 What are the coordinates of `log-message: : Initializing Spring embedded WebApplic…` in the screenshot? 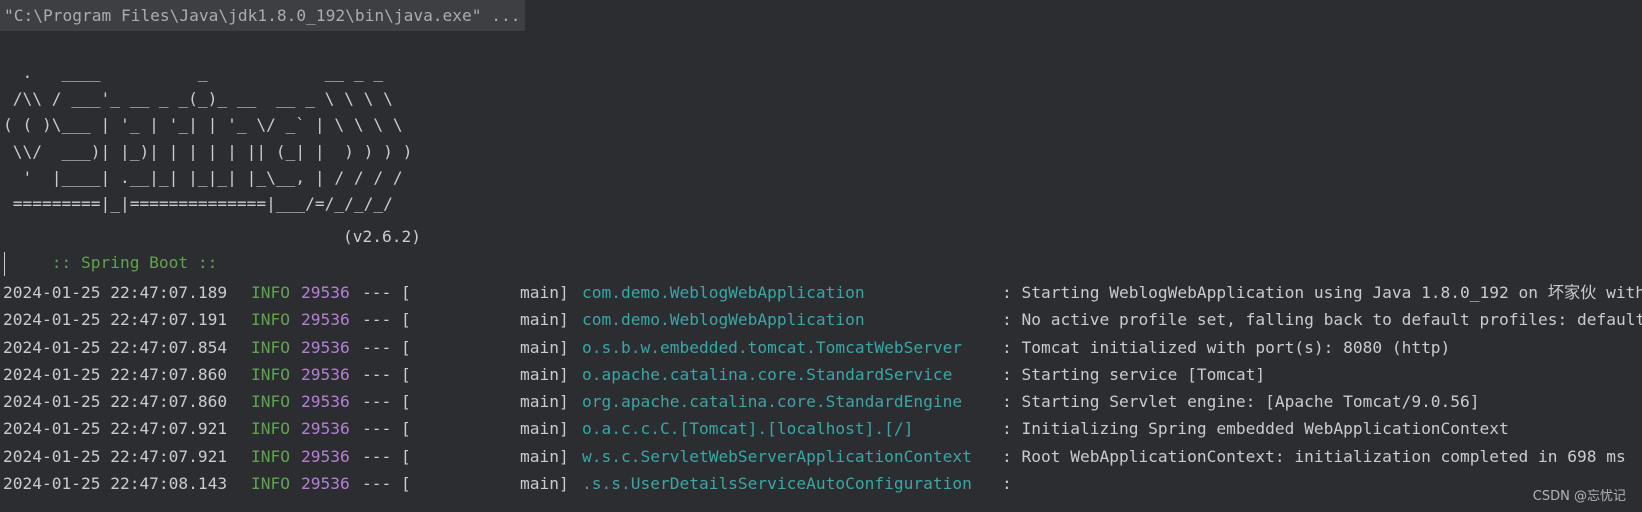 It's located at (1255, 429).